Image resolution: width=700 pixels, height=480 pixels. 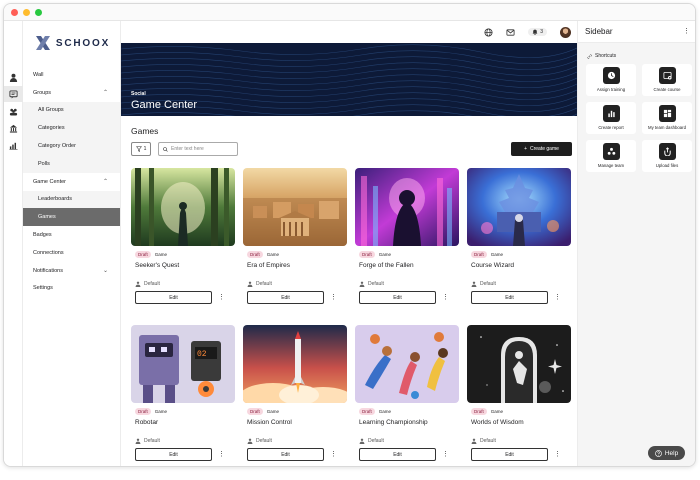 What do you see at coordinates (71, 235) in the screenshot?
I see `nav-badges: Badges` at bounding box center [71, 235].